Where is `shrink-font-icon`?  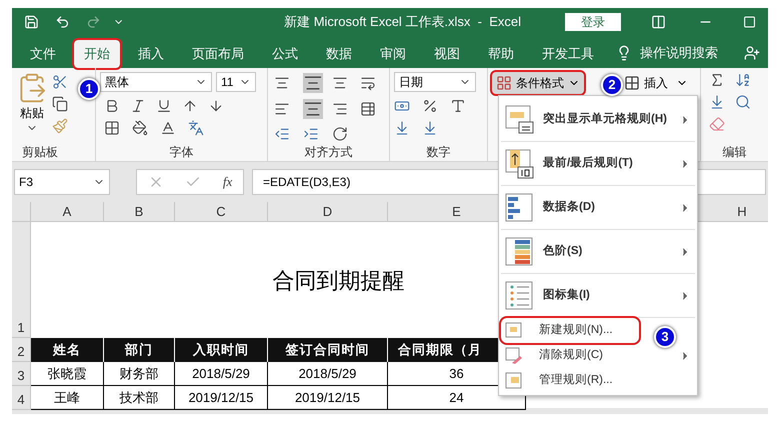
shrink-font-icon is located at coordinates (216, 106).